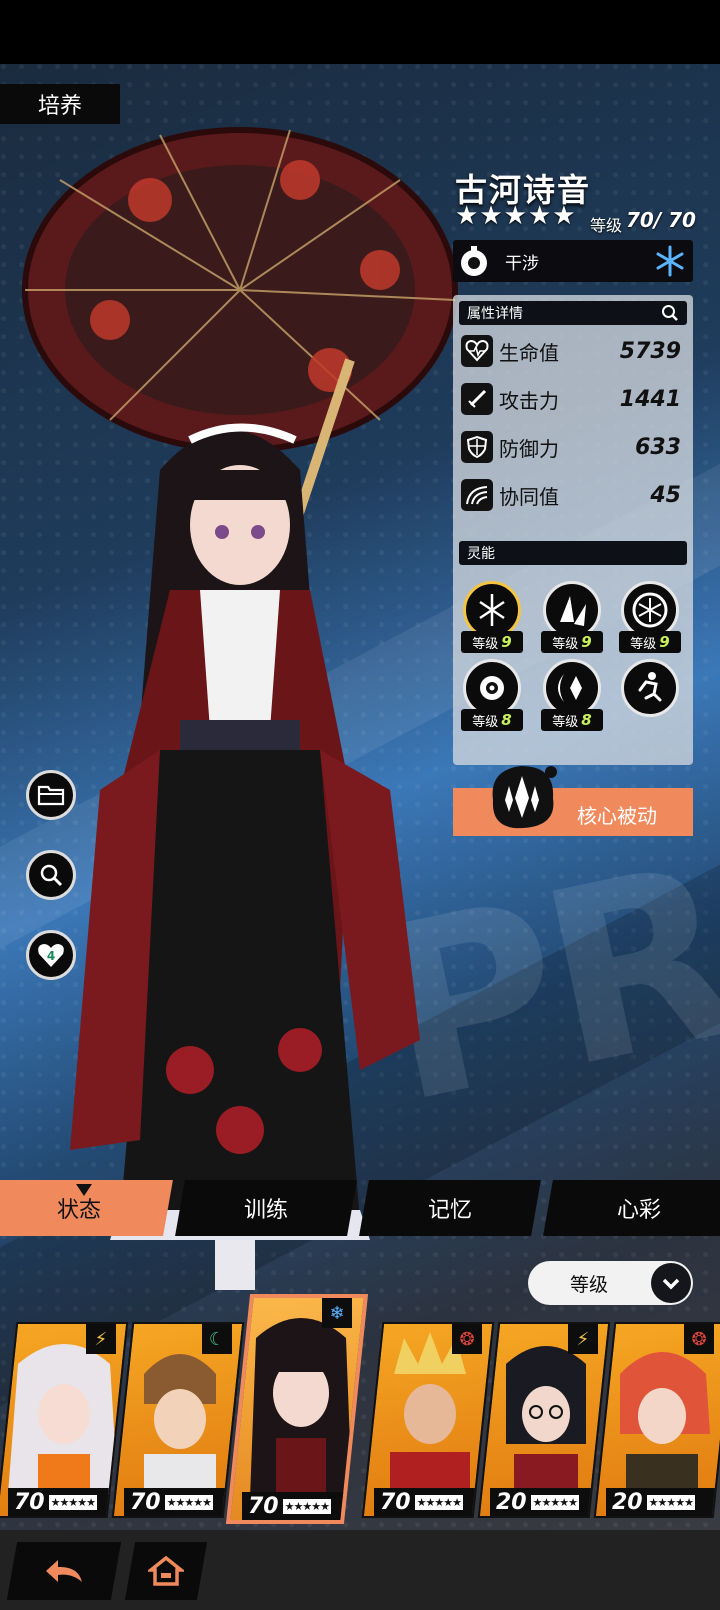 Image resolution: width=720 pixels, height=1610 pixels. What do you see at coordinates (337, 1313) in the screenshot?
I see `element-snowflake-icon: ❄` at bounding box center [337, 1313].